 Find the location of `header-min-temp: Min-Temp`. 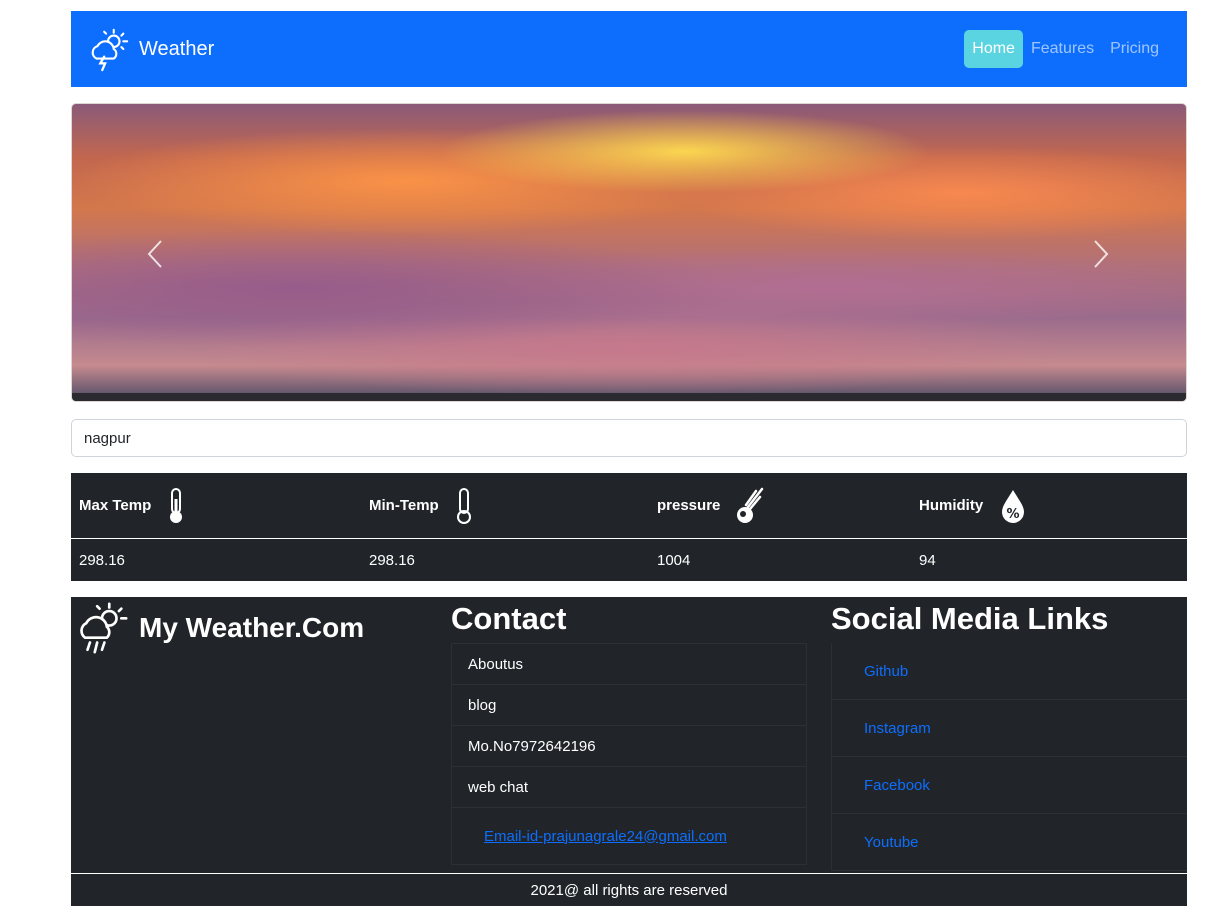

header-min-temp: Min-Temp is located at coordinates (421, 505).